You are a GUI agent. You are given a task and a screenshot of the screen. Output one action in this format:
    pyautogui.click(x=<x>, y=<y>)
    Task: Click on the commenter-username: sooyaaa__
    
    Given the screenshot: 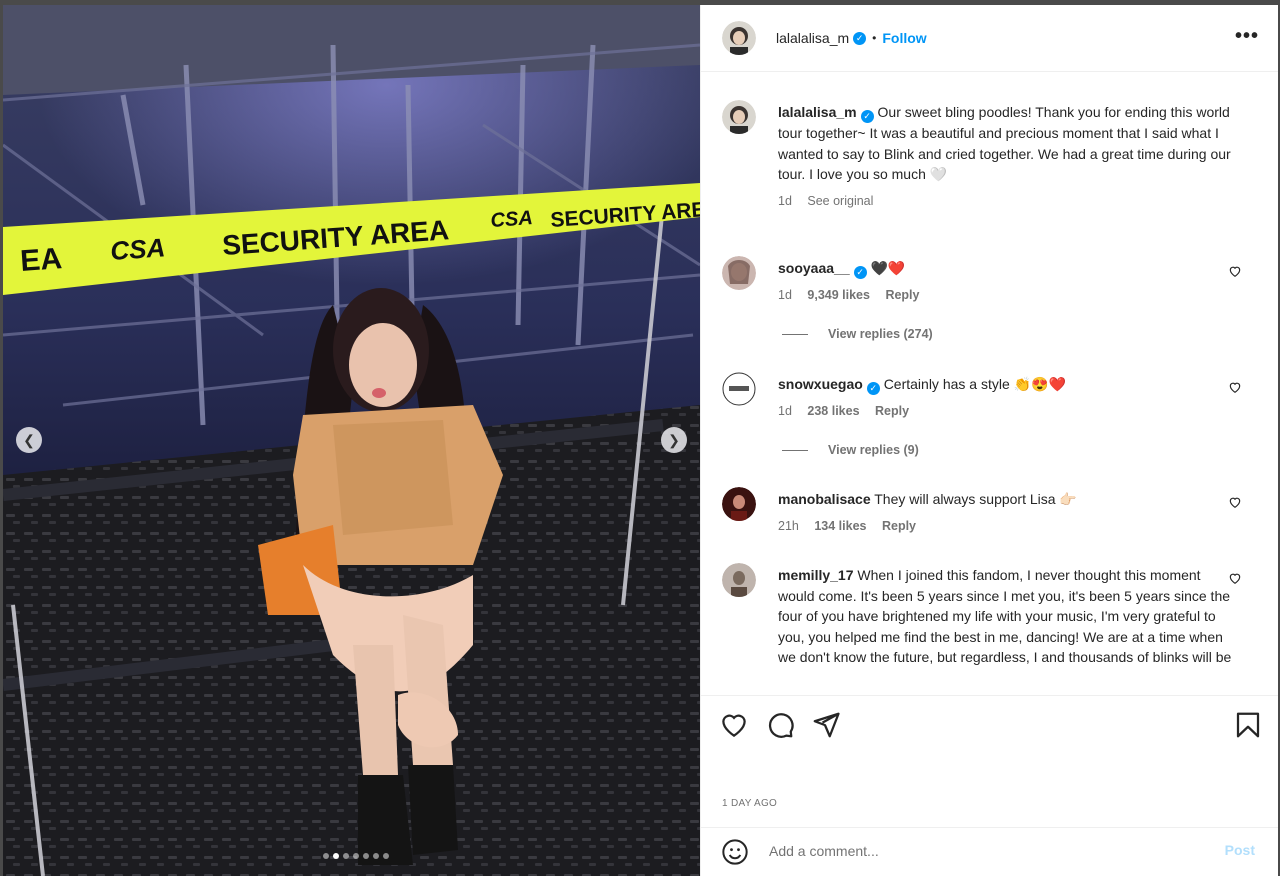 What is the action you would take?
    pyautogui.click(x=814, y=268)
    